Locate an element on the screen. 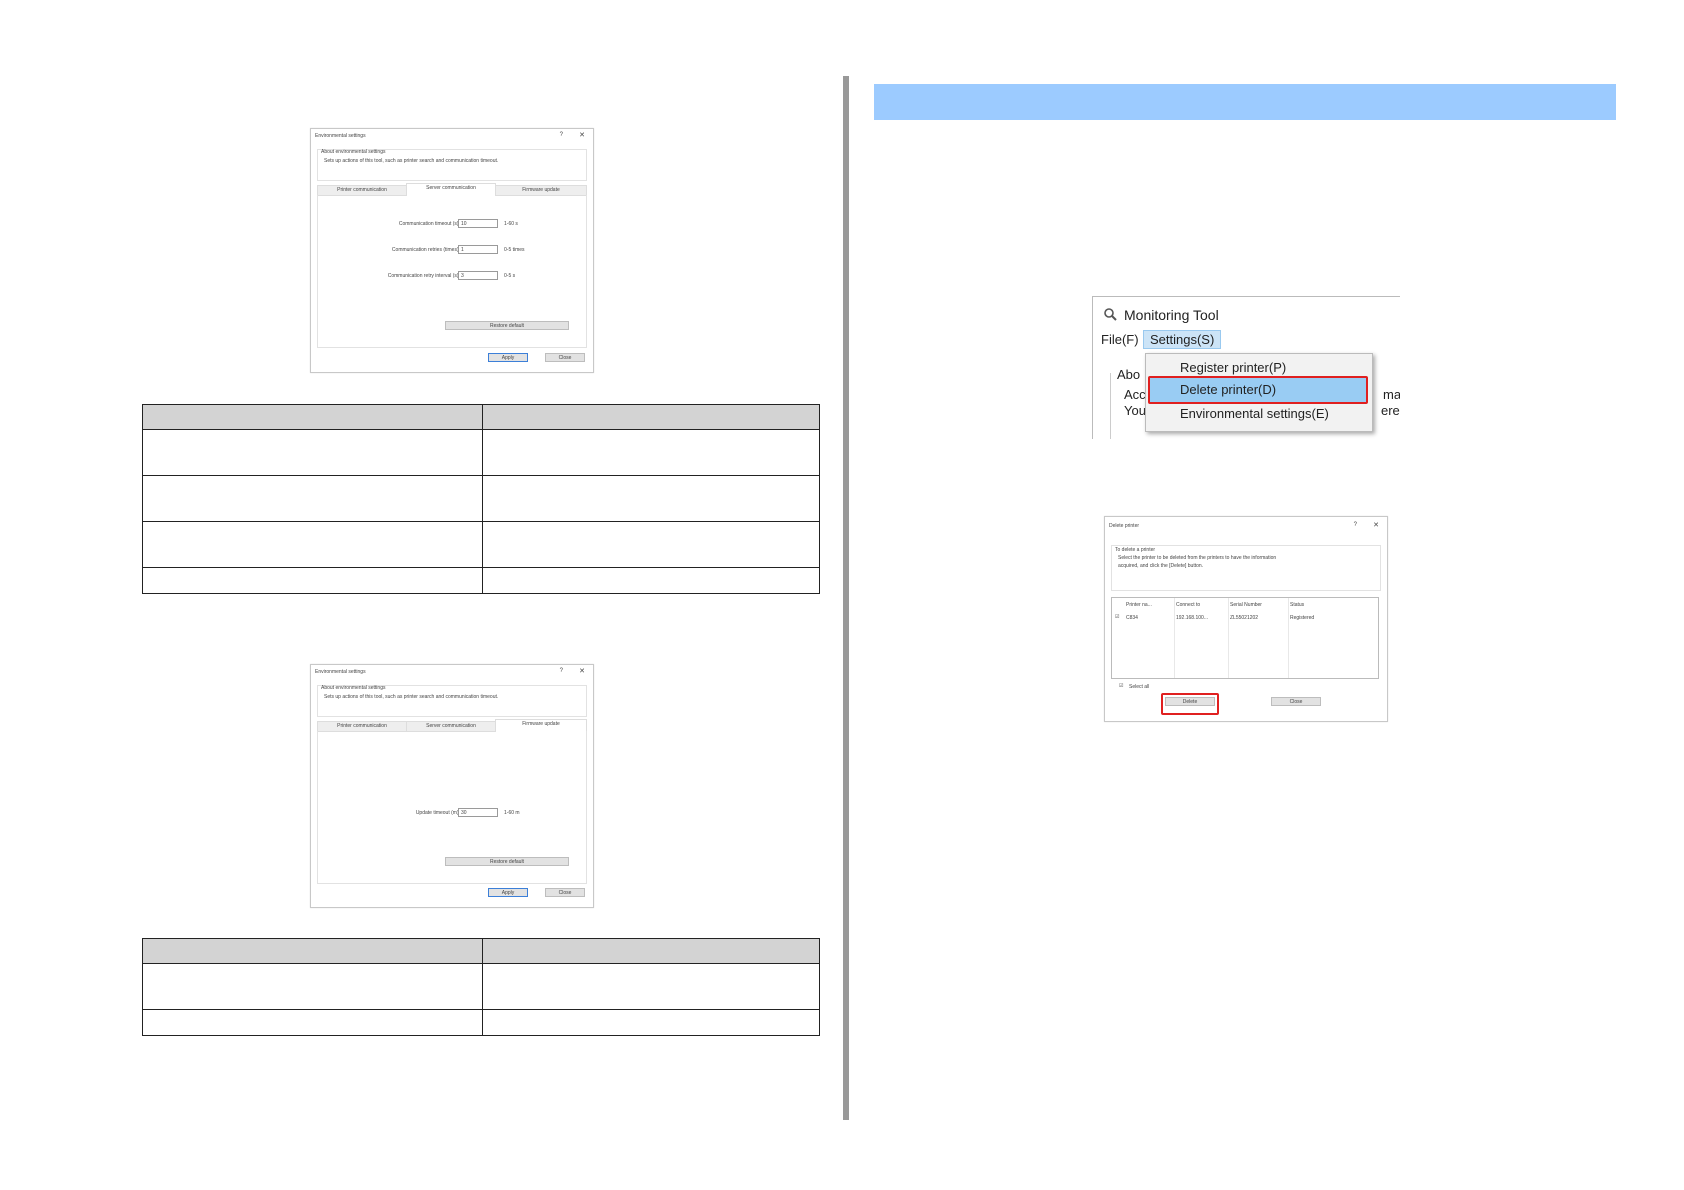  background-text: You is located at coordinates (1135, 410).